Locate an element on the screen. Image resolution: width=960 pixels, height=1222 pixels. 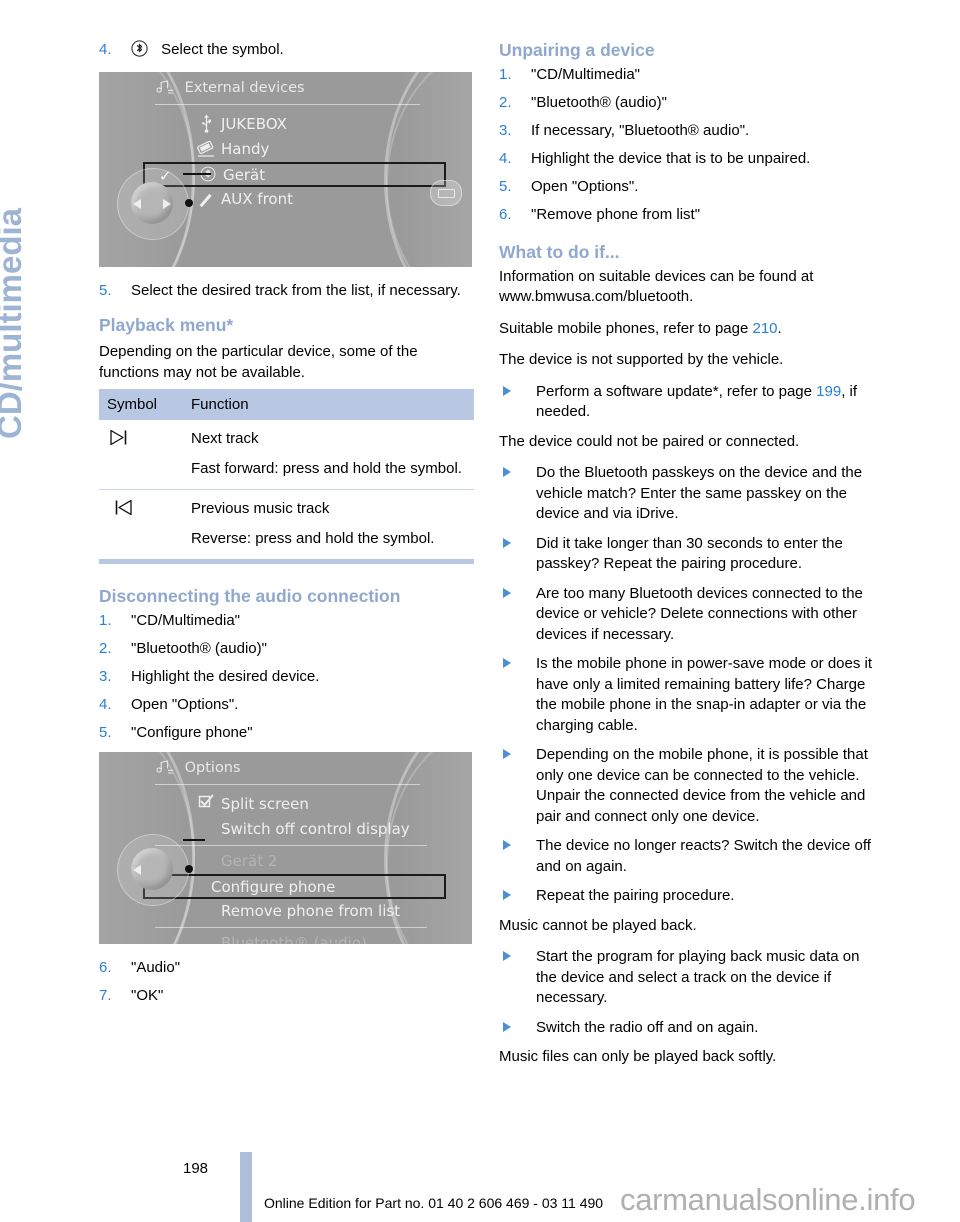
list-item: Repeat the pairing procedure. is located at coordinates (686, 896).